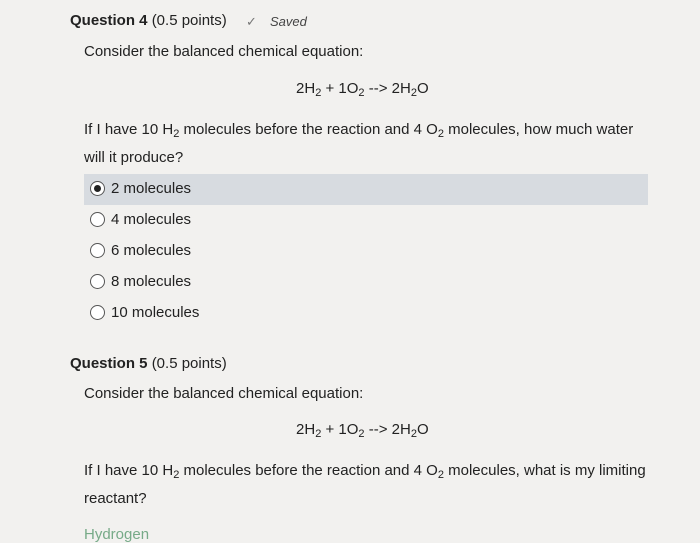  Describe the element at coordinates (362, 89) in the screenshot. I see `question-4-equation: 2H2 + 1O2 --> 2H2O` at that location.